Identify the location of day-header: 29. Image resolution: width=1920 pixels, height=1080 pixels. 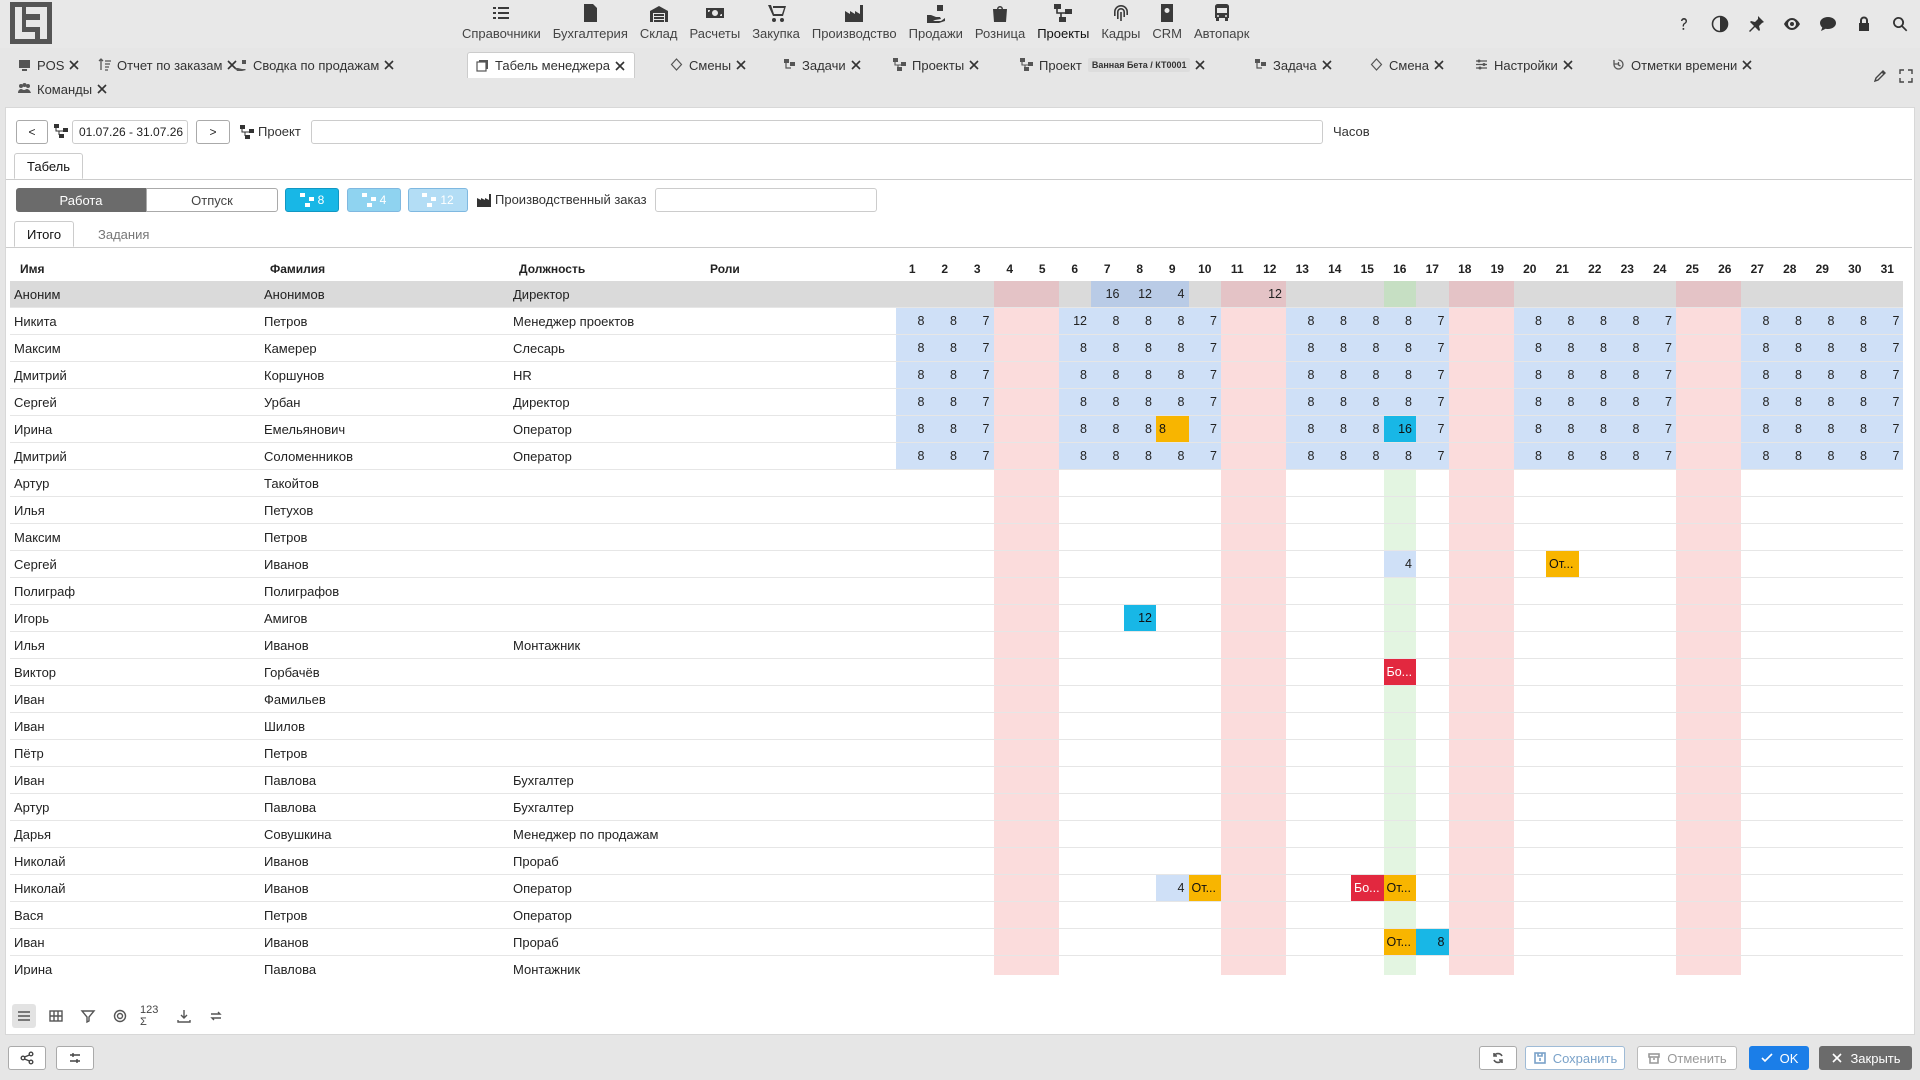
(1822, 269).